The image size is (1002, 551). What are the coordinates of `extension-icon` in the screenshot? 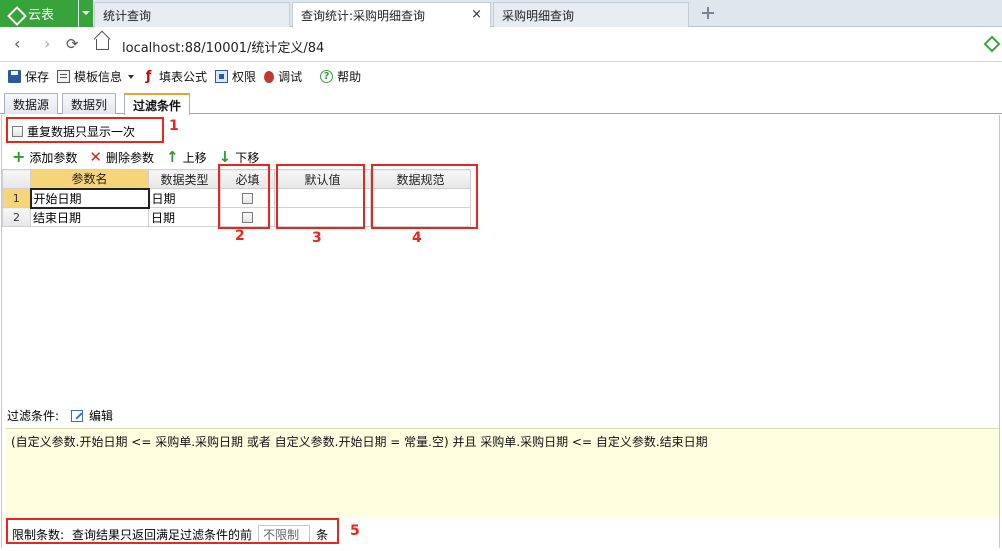 It's located at (992, 44).